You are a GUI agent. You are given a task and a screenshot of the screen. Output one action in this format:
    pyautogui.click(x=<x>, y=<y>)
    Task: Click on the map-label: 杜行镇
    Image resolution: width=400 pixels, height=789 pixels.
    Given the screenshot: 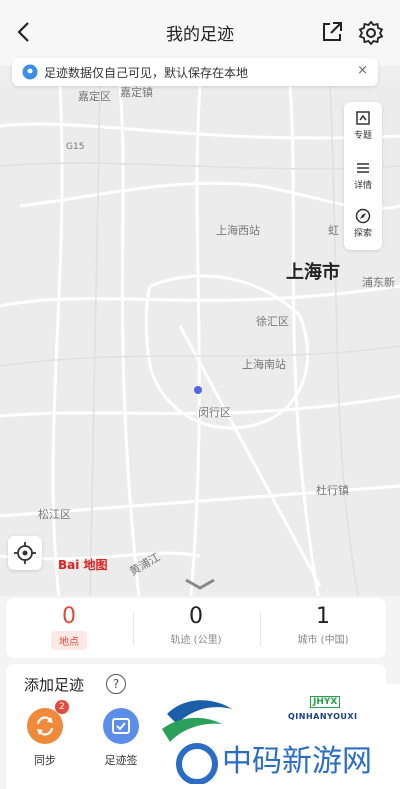 What is the action you would take?
    pyautogui.click(x=332, y=490)
    